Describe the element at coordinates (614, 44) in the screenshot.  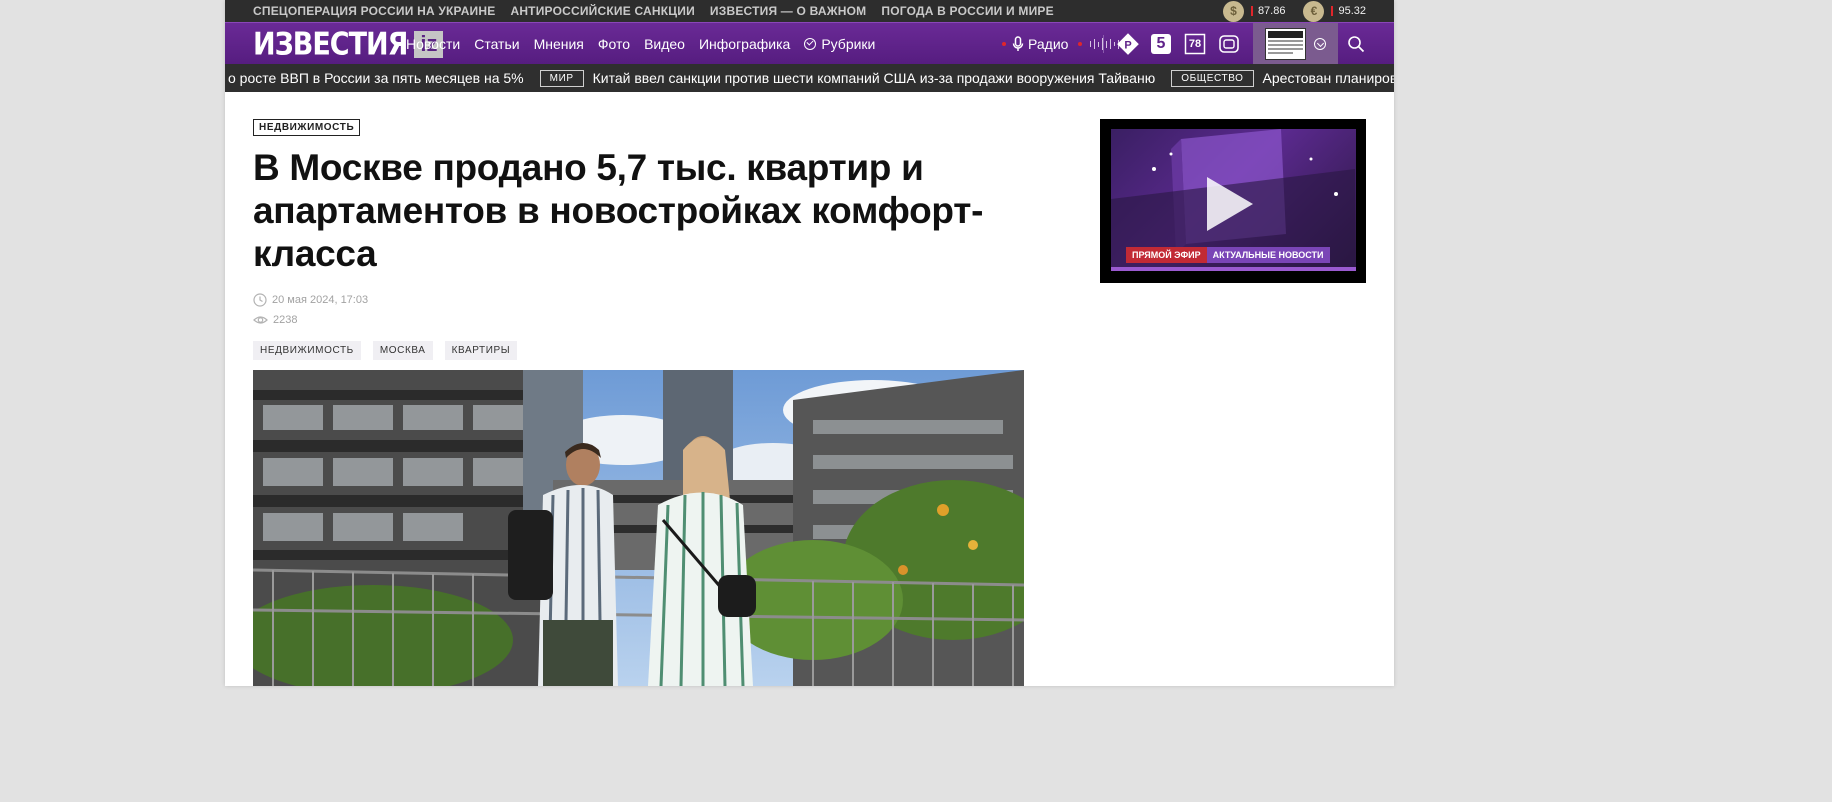
I see `nav-item-photo: Фото` at that location.